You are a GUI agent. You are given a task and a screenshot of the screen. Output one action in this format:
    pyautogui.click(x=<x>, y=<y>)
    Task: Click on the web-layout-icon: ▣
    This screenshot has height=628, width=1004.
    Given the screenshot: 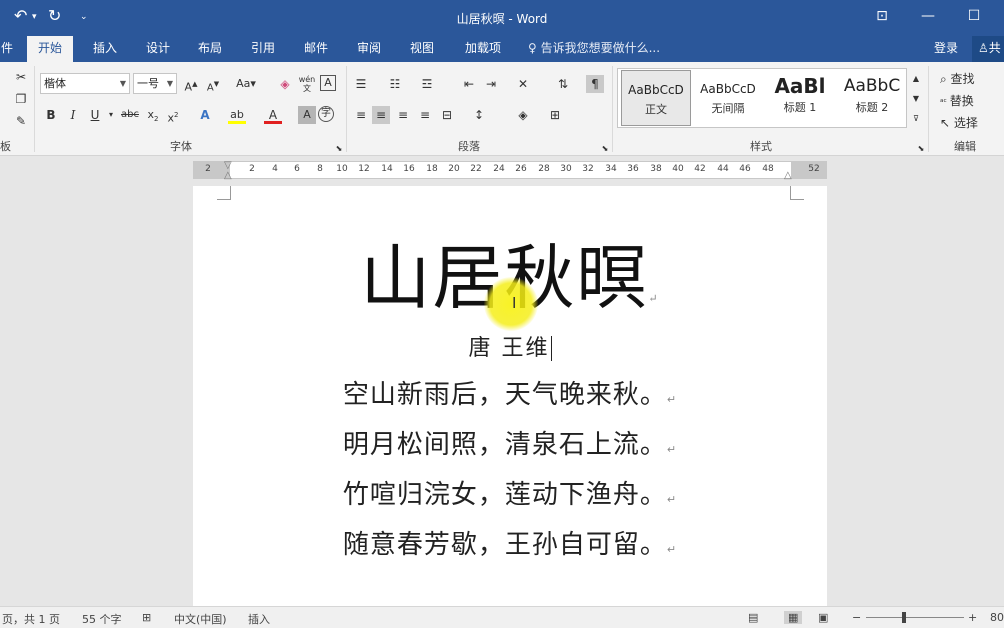 What is the action you would take?
    pyautogui.click(x=823, y=617)
    